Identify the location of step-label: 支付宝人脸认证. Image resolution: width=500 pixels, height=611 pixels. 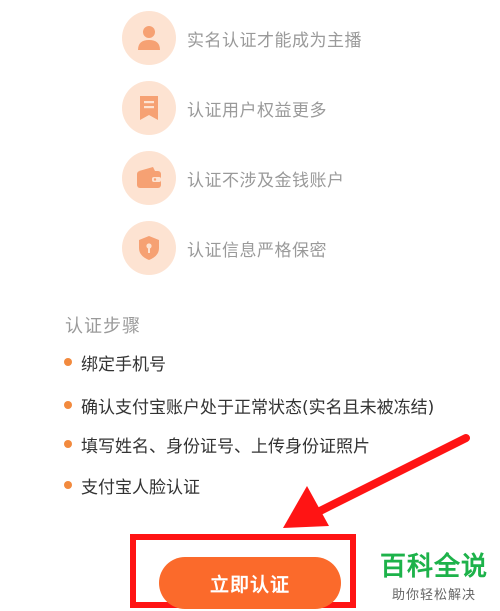
(140, 487).